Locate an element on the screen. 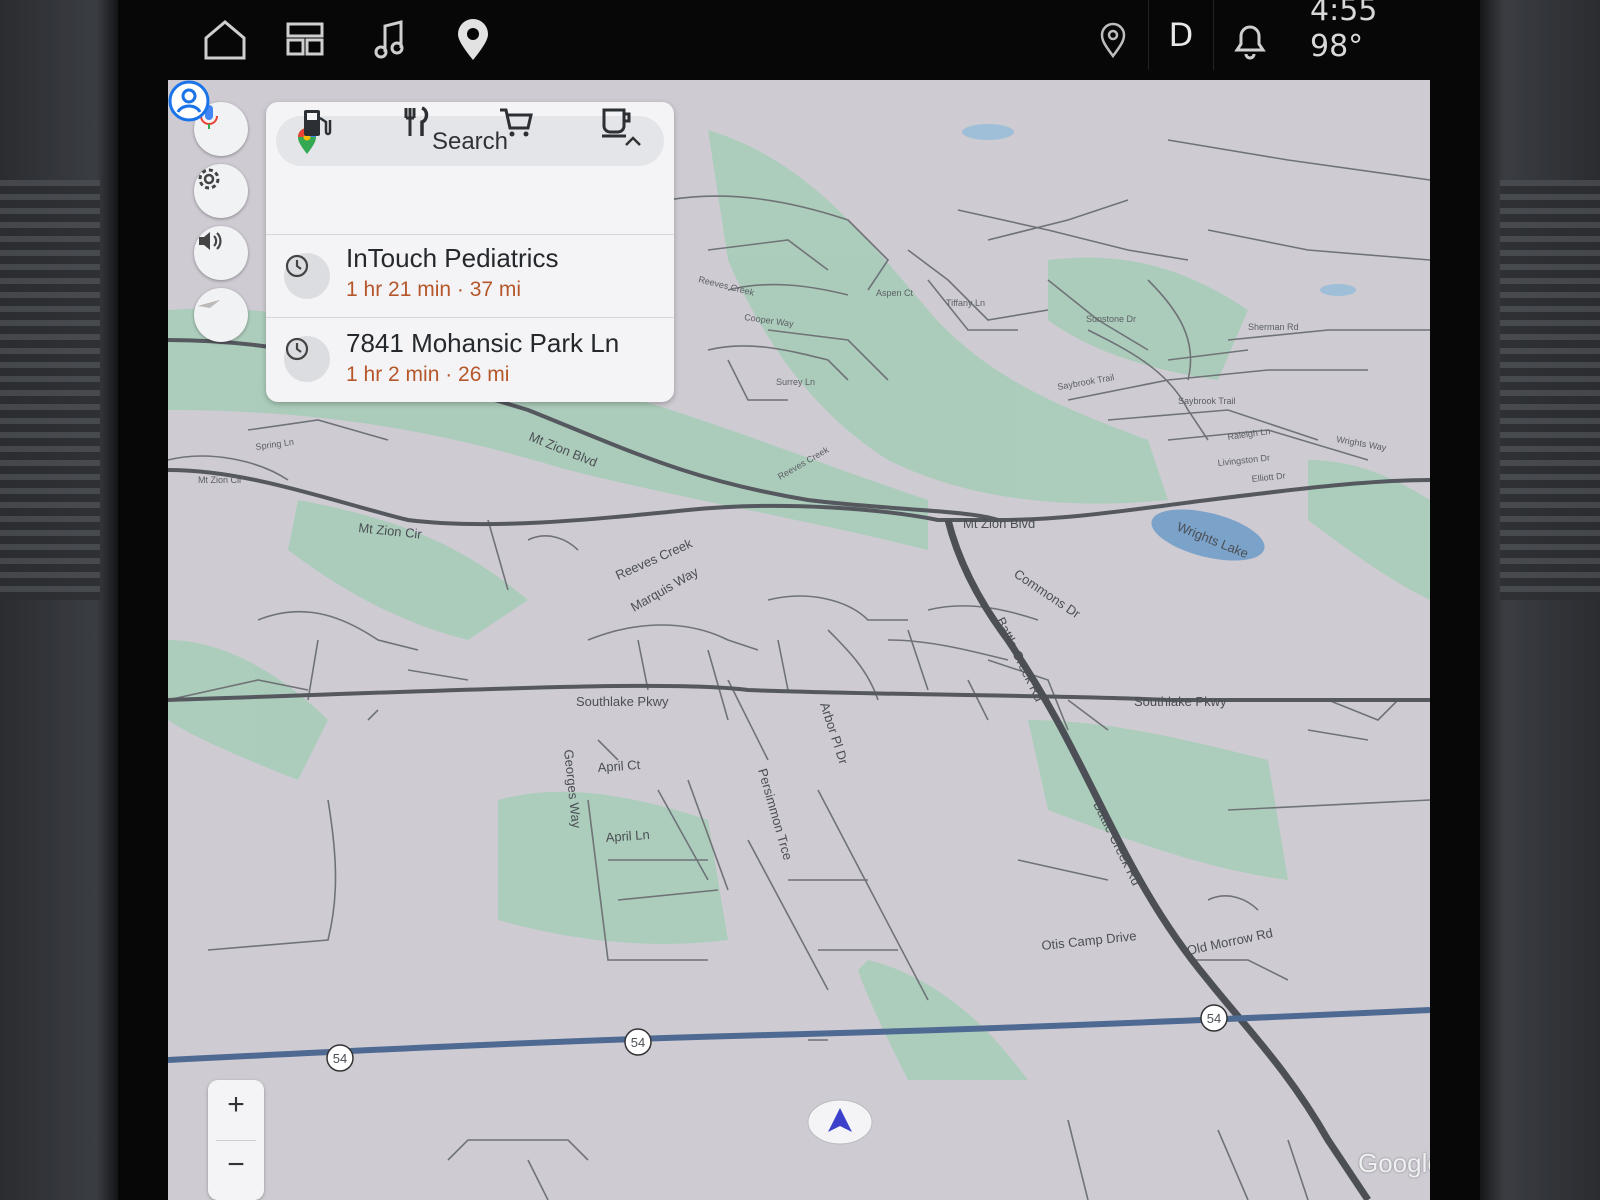 The image size is (1600, 1200). street-label: Spring Ln is located at coordinates (275, 444).